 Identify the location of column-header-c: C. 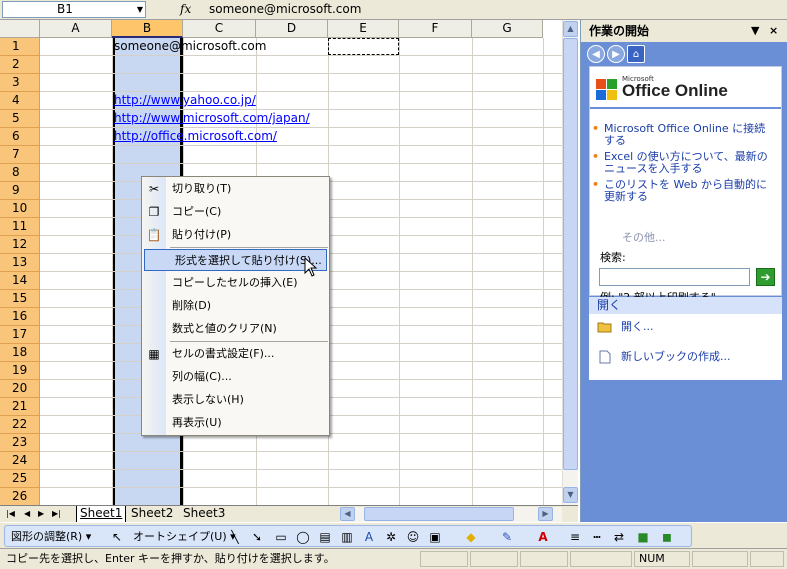
(219, 29).